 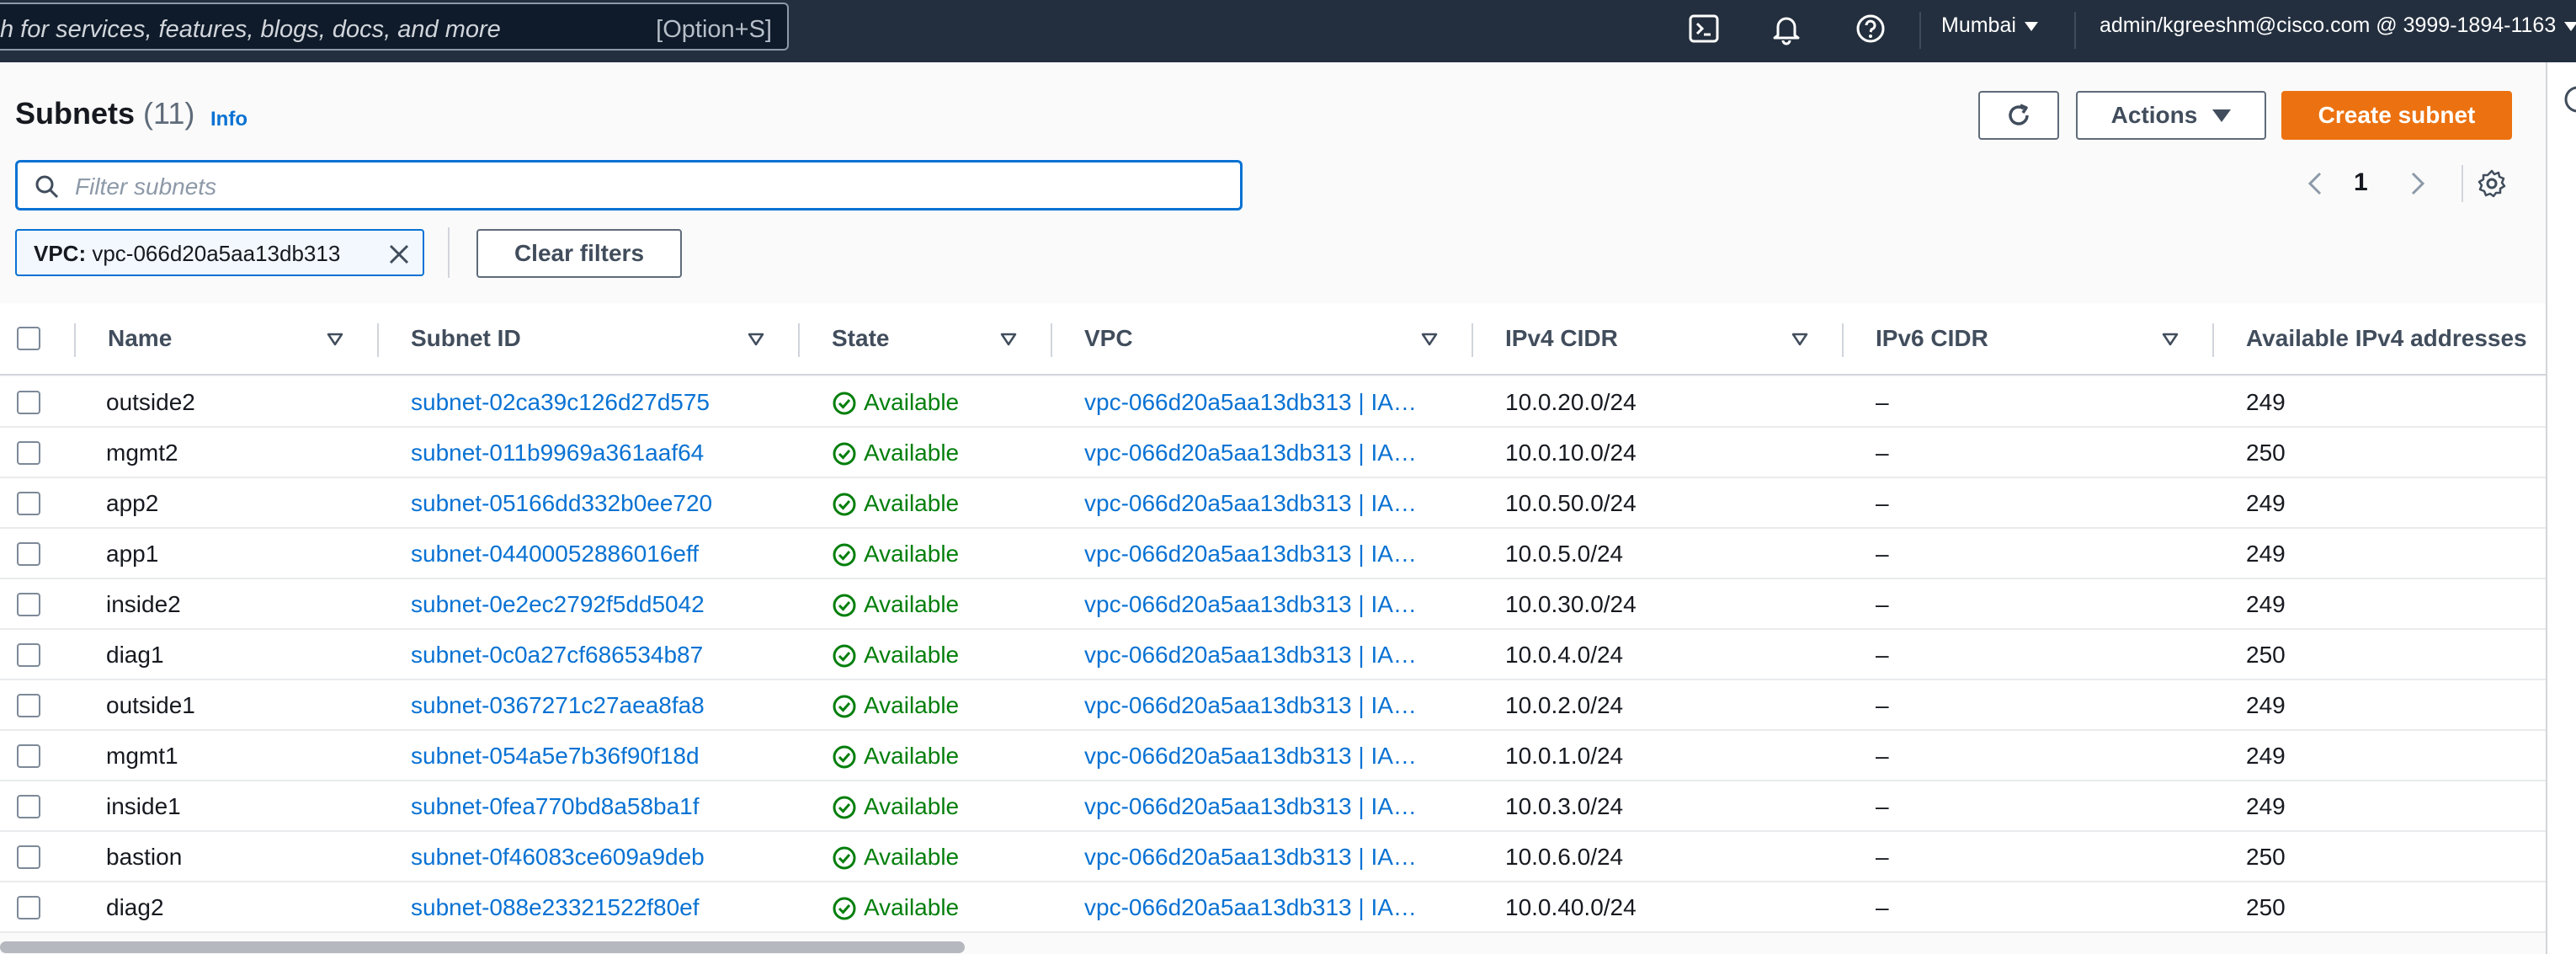 I want to click on chevron-down-icon, so click(x=2570, y=26).